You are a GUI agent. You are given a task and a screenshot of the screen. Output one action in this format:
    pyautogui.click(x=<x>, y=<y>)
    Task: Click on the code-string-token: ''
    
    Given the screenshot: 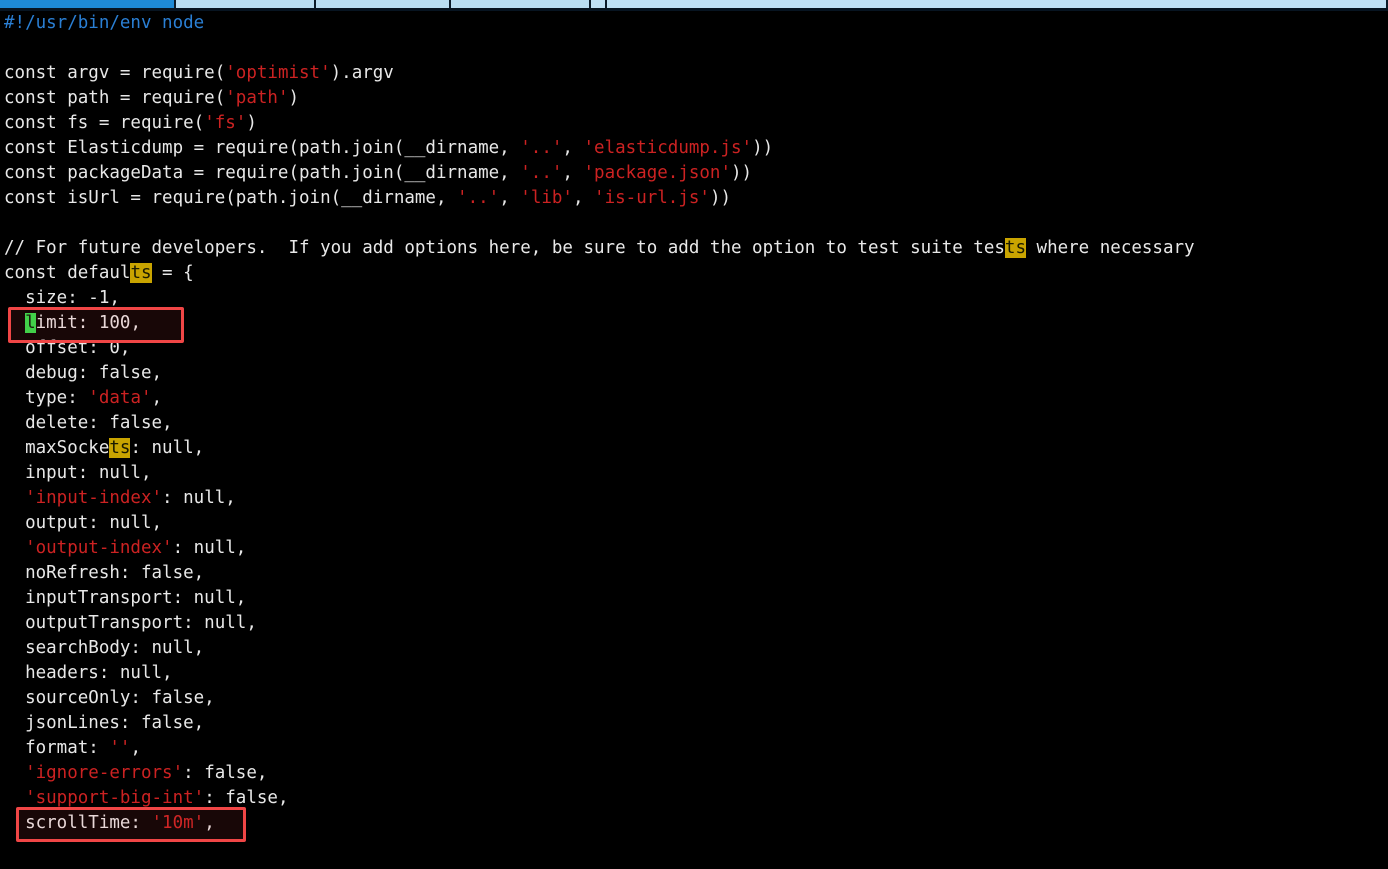 What is the action you would take?
    pyautogui.click(x=120, y=748)
    